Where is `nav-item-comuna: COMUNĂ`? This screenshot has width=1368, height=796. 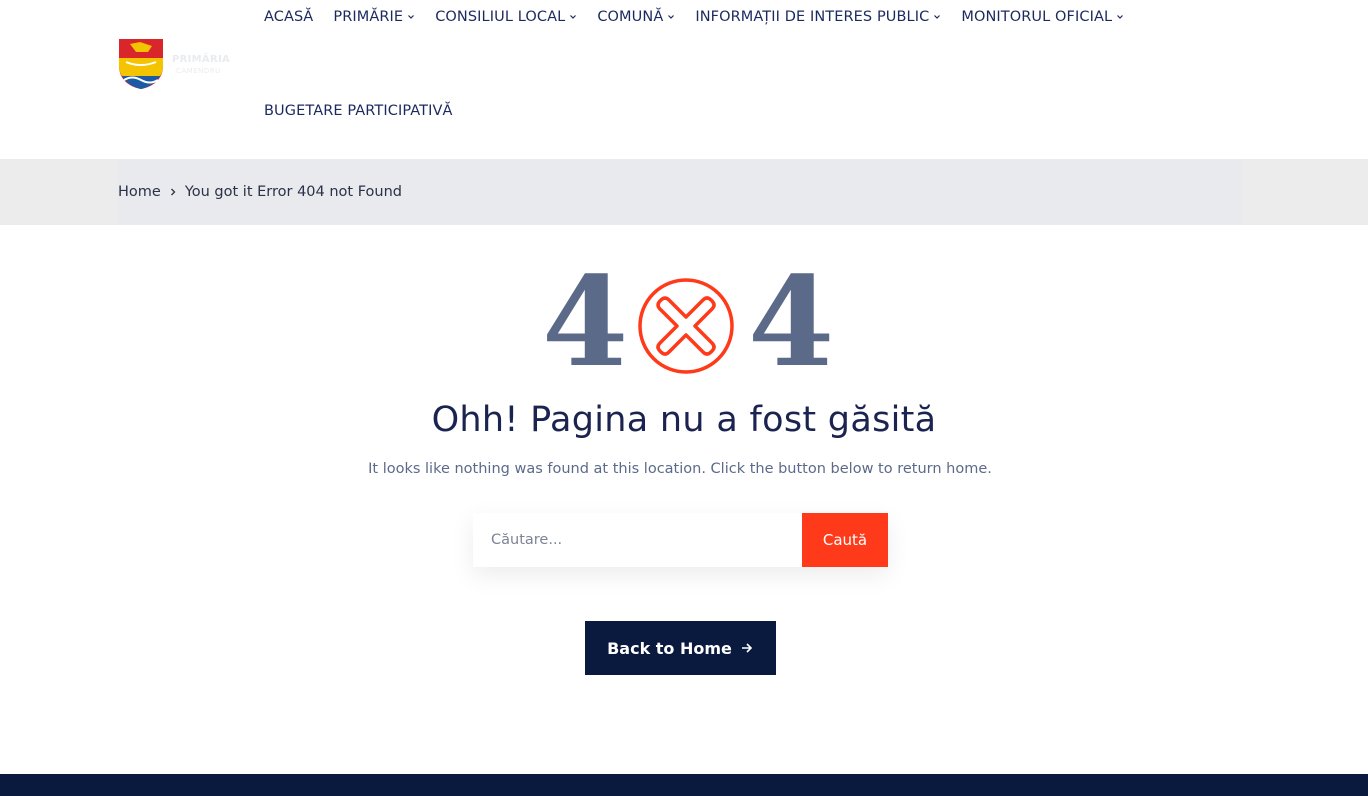
nav-item-comuna: COMUNĂ is located at coordinates (636, 17).